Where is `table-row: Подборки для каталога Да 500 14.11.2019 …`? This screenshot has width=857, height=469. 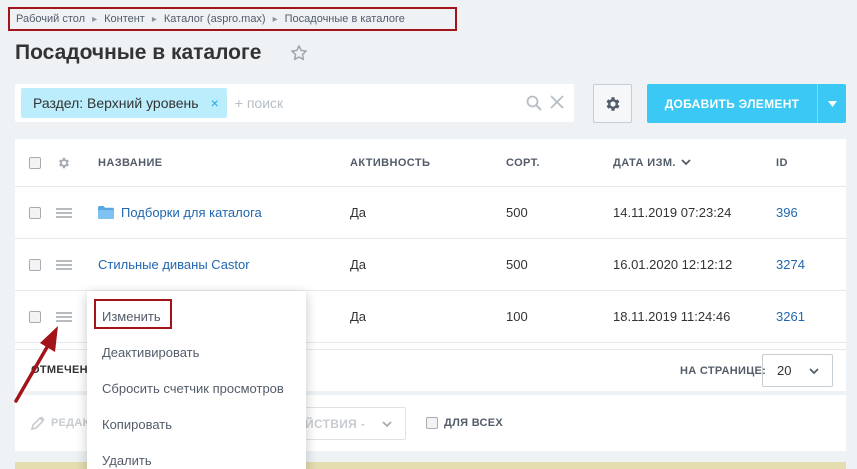
table-row: Подборки для каталога Да 500 14.11.2019 … is located at coordinates (430, 213).